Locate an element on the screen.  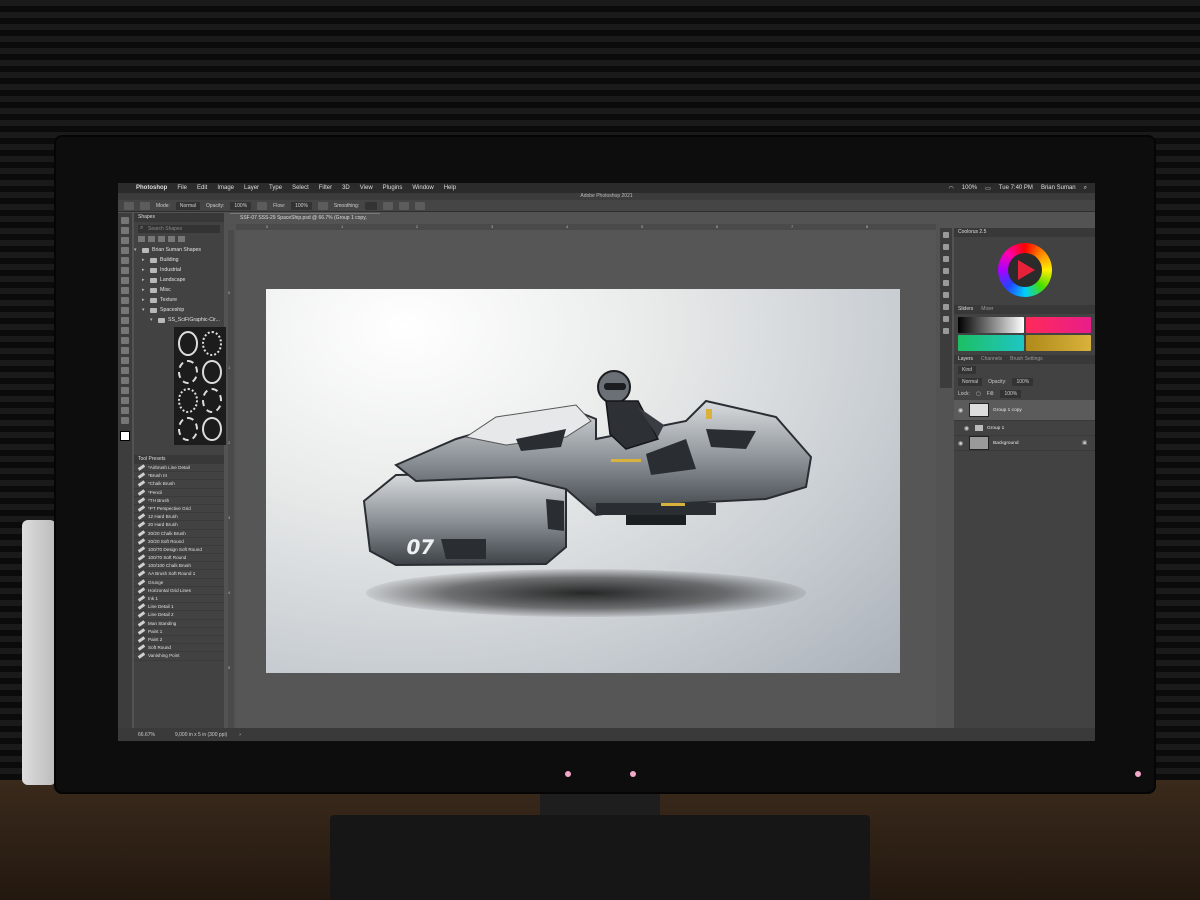
list-item: 20/20 Chalk Brush is located at coordinates (179, 534).